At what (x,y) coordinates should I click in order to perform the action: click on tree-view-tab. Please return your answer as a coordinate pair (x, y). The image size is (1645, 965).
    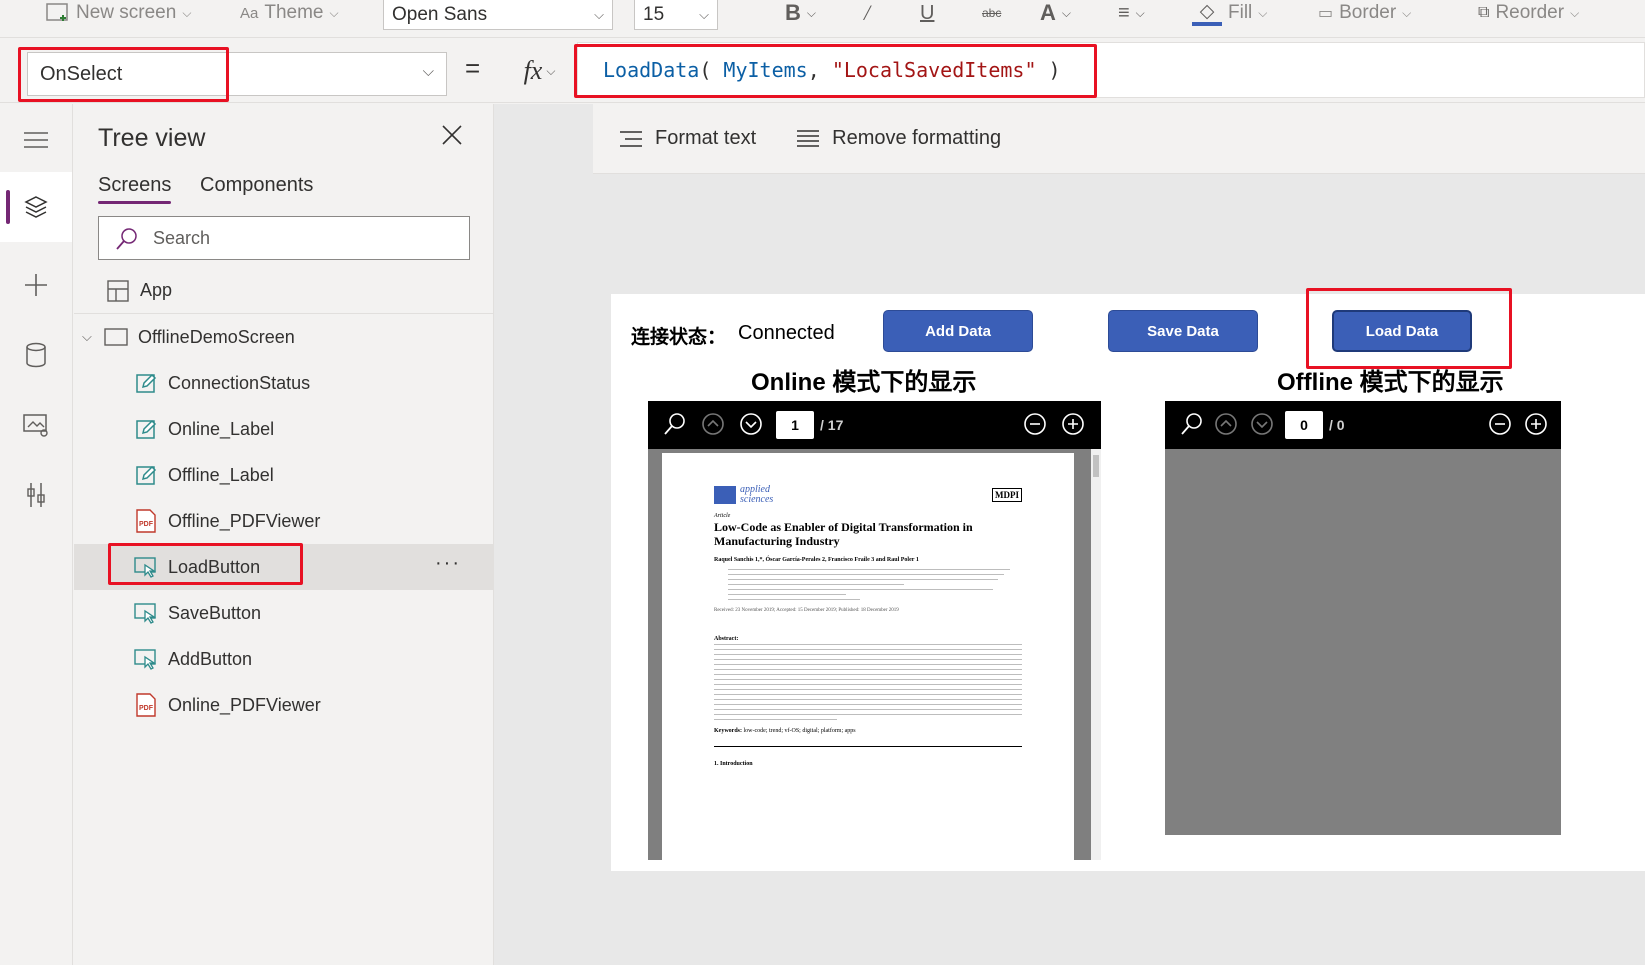
    Looking at the image, I should click on (36, 207).